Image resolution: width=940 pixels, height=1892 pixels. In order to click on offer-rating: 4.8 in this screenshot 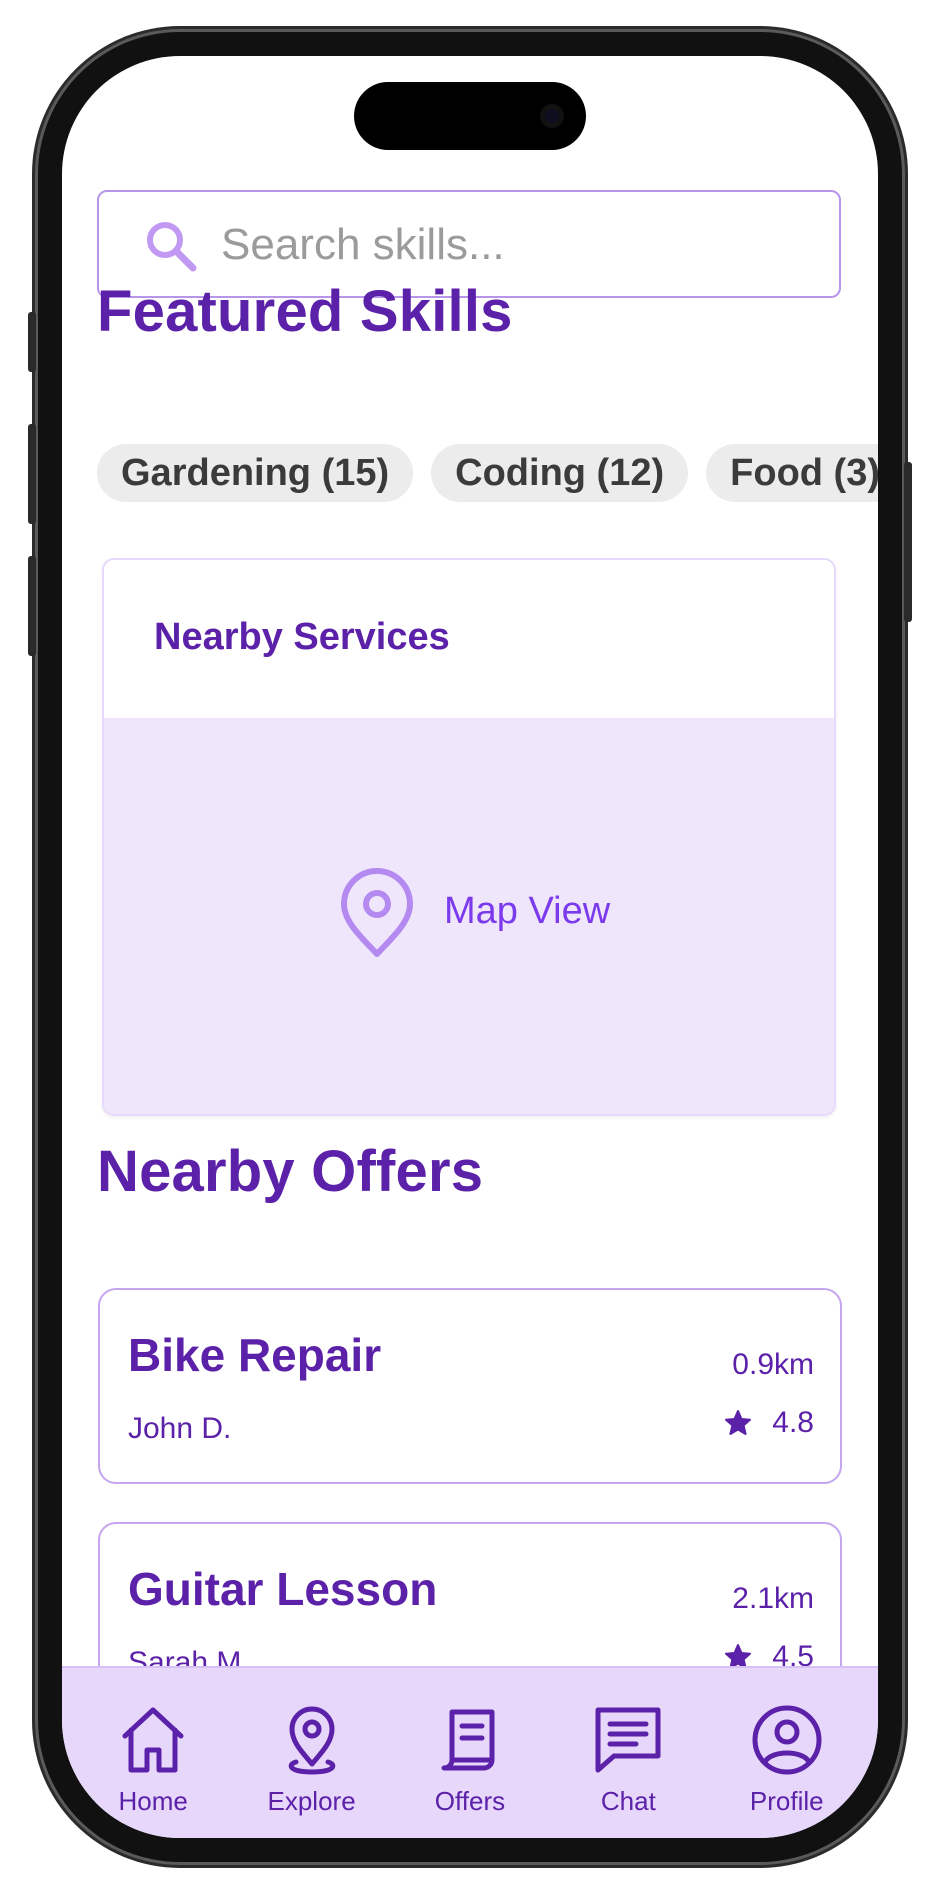, I will do `click(769, 1423)`.